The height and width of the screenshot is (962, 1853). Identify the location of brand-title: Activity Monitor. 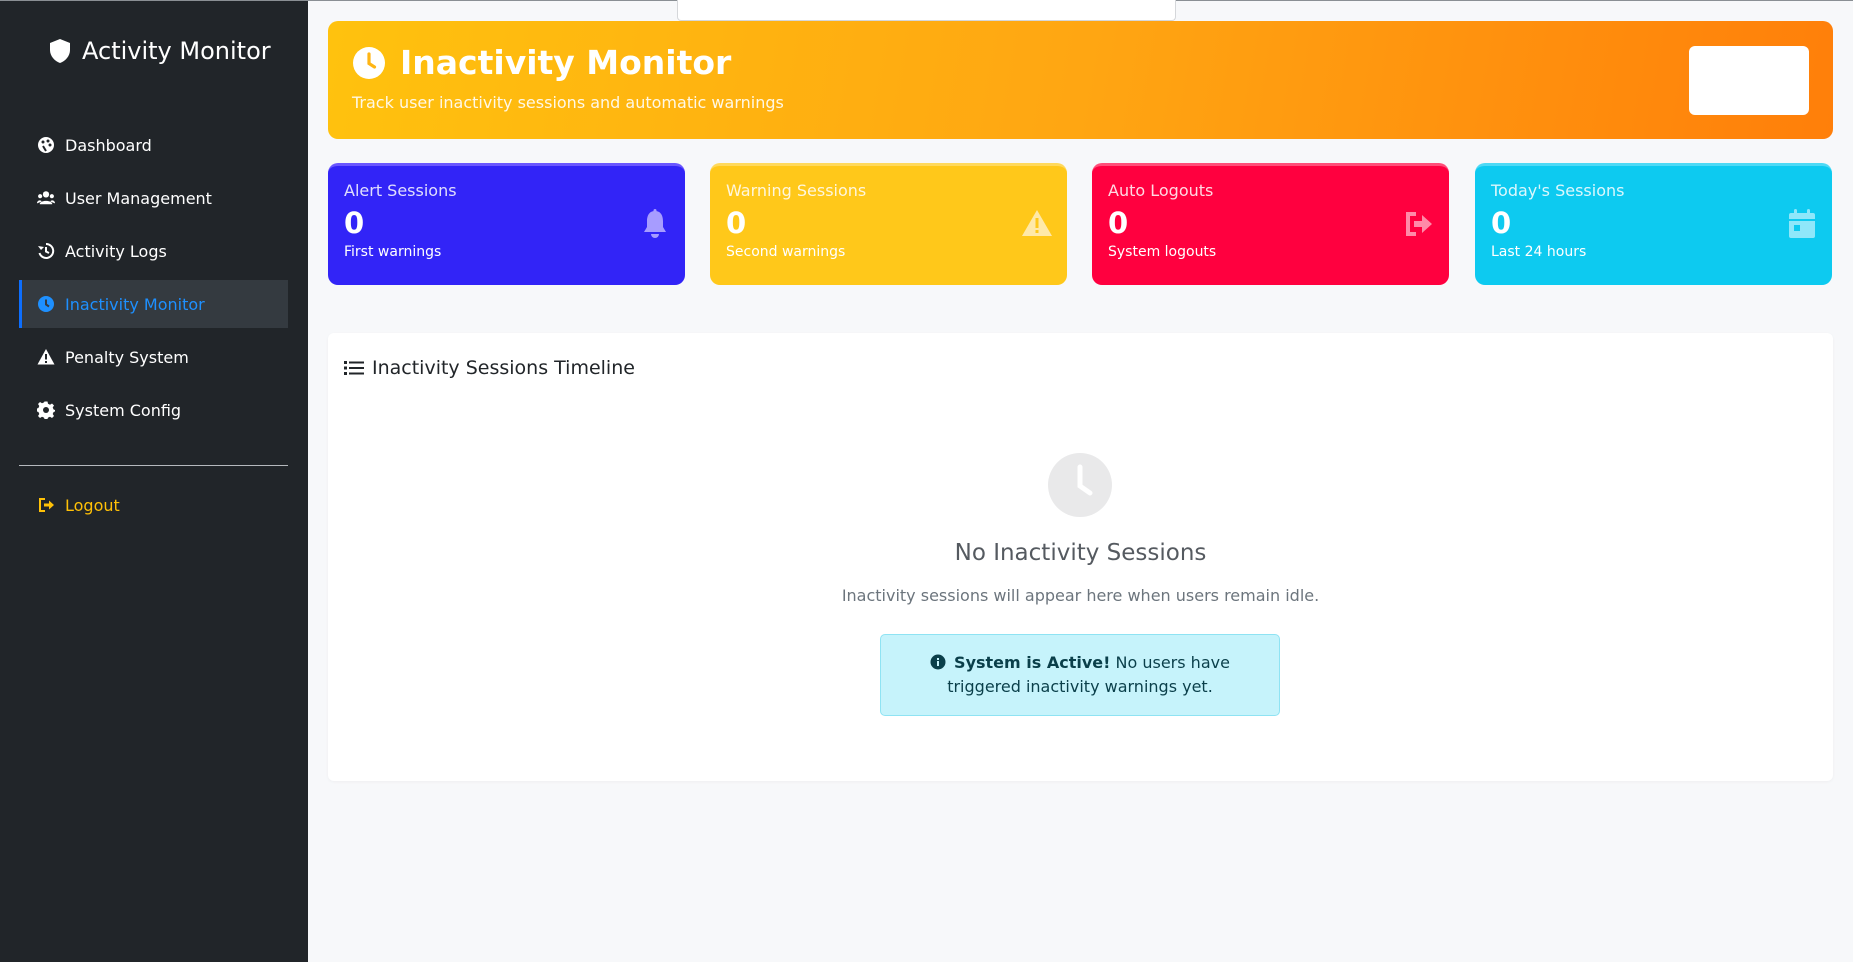
(176, 51).